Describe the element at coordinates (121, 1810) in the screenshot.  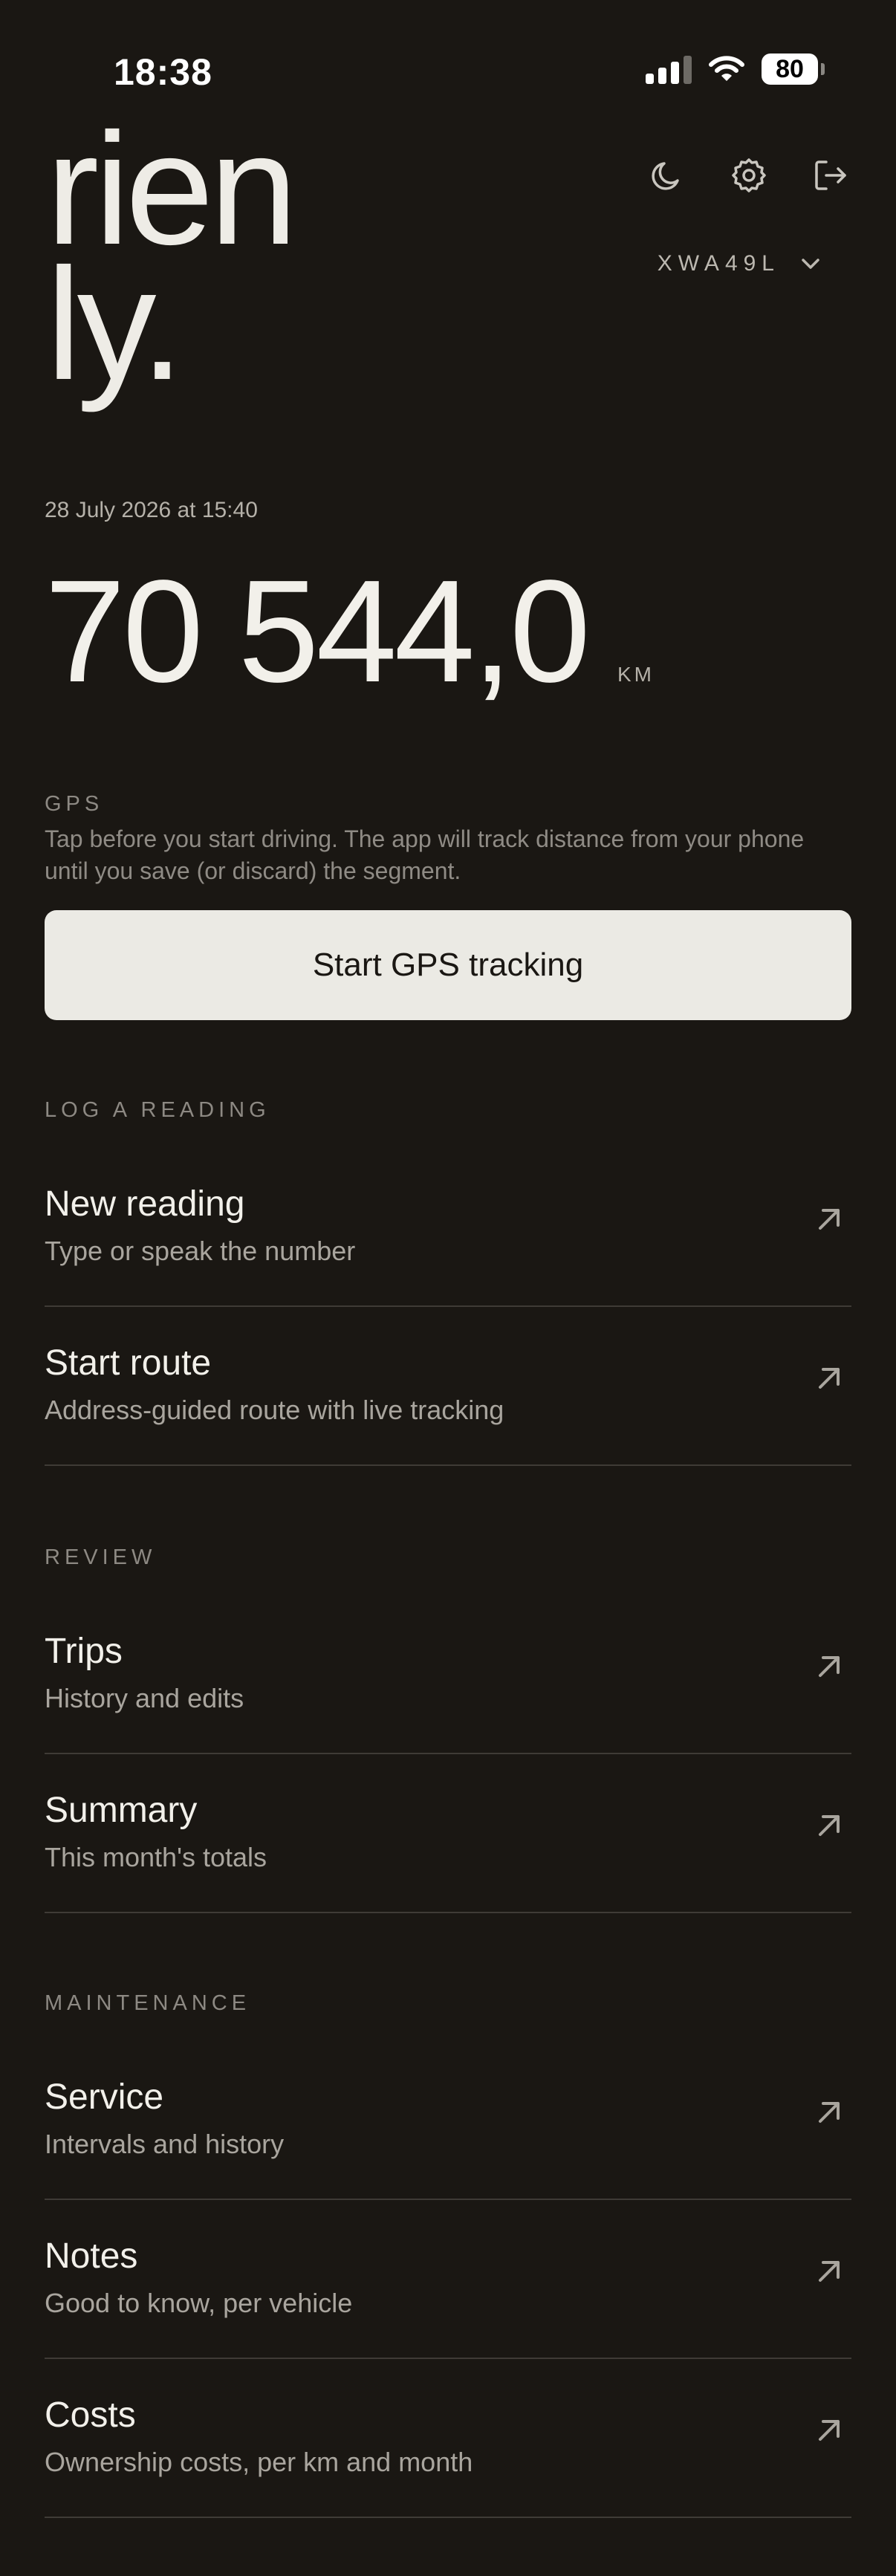
I see `menu-item-title: Summary` at that location.